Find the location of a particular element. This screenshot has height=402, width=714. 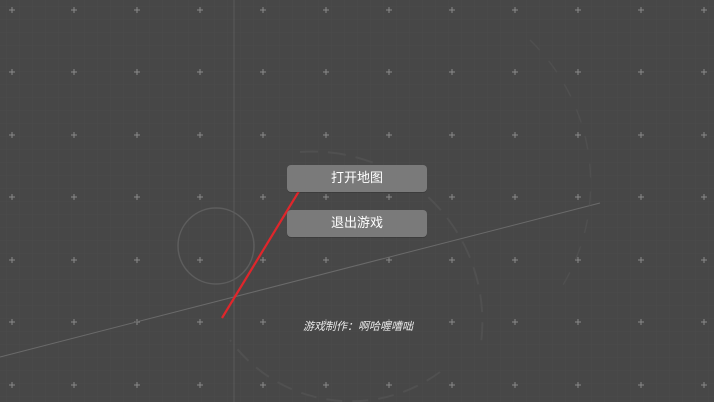

open-map-button: 打开地图 is located at coordinates (357, 178).